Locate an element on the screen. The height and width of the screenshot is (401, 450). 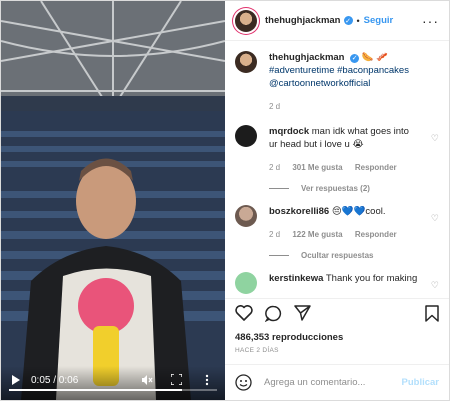
caption-mention: @cartoonnetworkofficial is located at coordinates (319, 83).